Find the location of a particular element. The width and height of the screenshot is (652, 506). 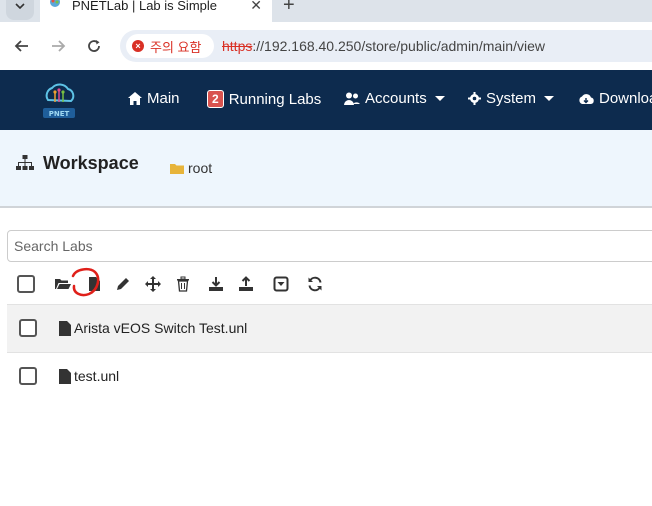

file-row: Arista vEOS Switch Test.unl is located at coordinates (329, 328).